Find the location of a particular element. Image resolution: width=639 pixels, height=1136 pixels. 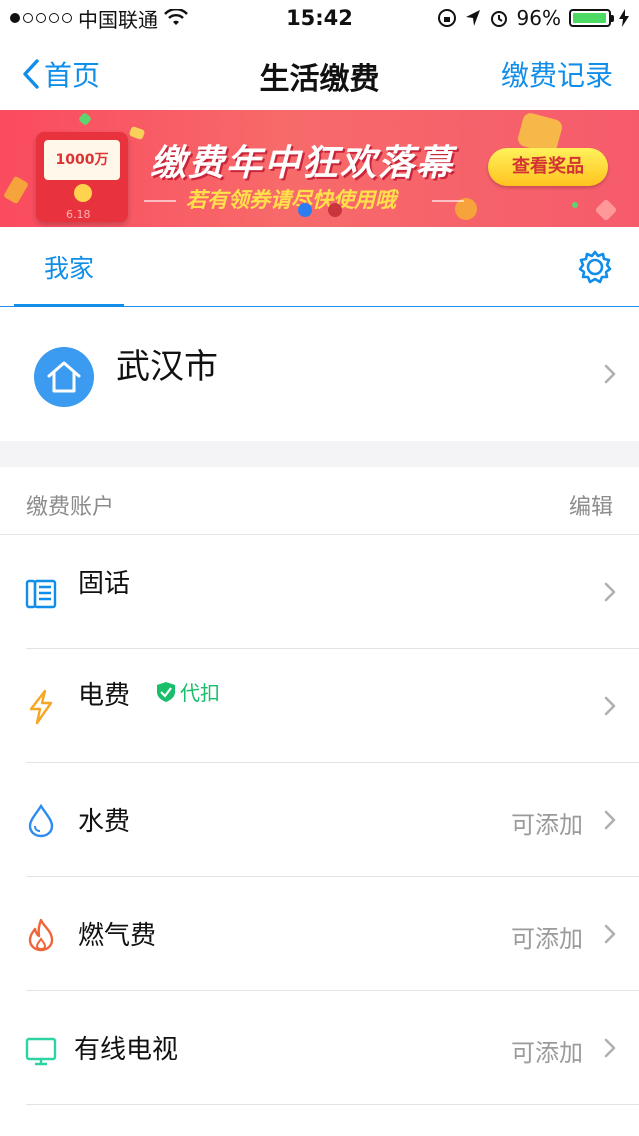

edit-button: 编辑 is located at coordinates (591, 505).